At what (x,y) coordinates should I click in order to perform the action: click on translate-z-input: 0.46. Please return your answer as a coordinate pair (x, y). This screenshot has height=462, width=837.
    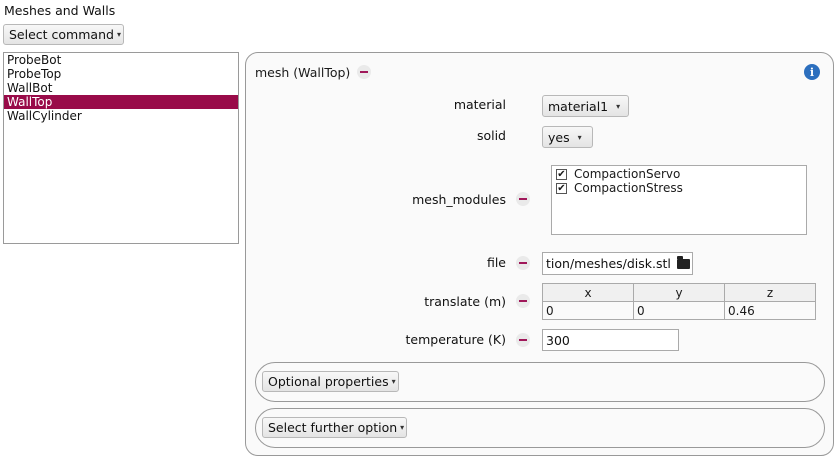
    Looking at the image, I should click on (770, 310).